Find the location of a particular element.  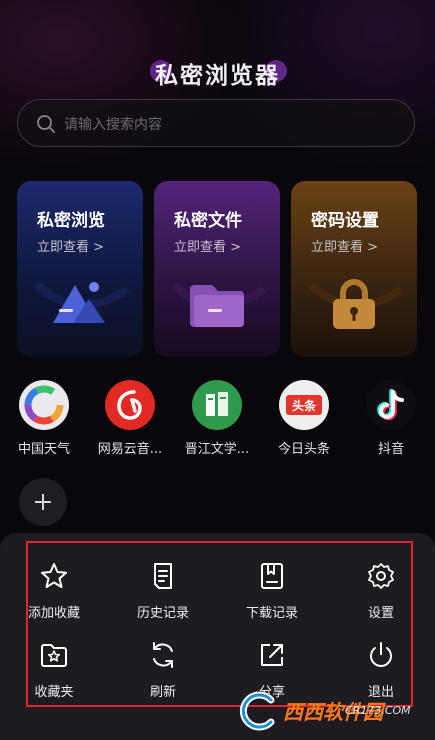

star-icon is located at coordinates (54, 575).